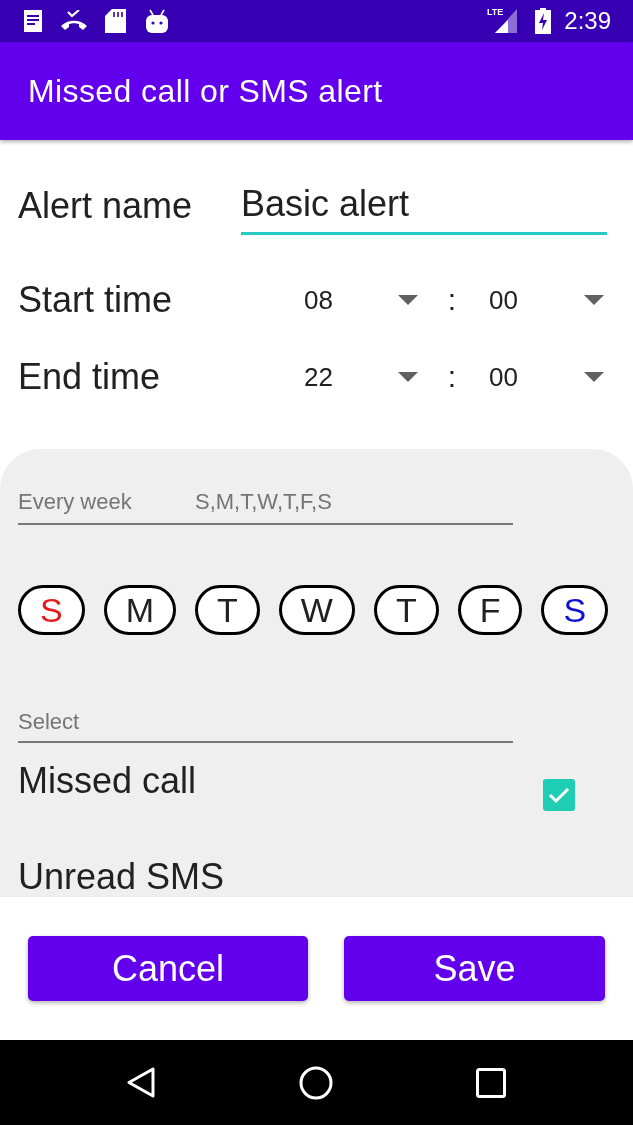 The image size is (633, 1125). Describe the element at coordinates (108, 781) in the screenshot. I see `option-label: Missed call` at that location.